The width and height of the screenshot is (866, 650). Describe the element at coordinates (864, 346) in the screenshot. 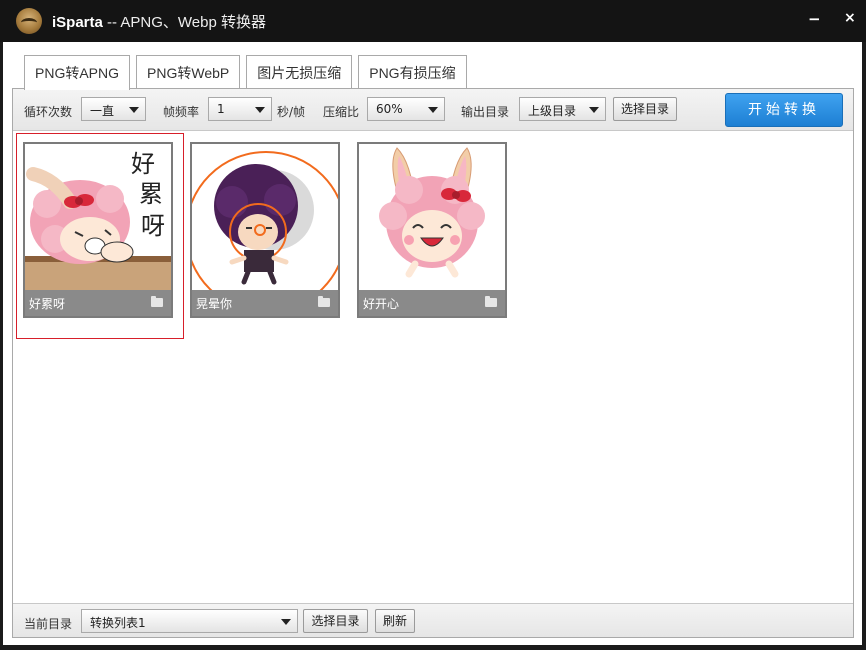

I see `window-frame-right` at that location.